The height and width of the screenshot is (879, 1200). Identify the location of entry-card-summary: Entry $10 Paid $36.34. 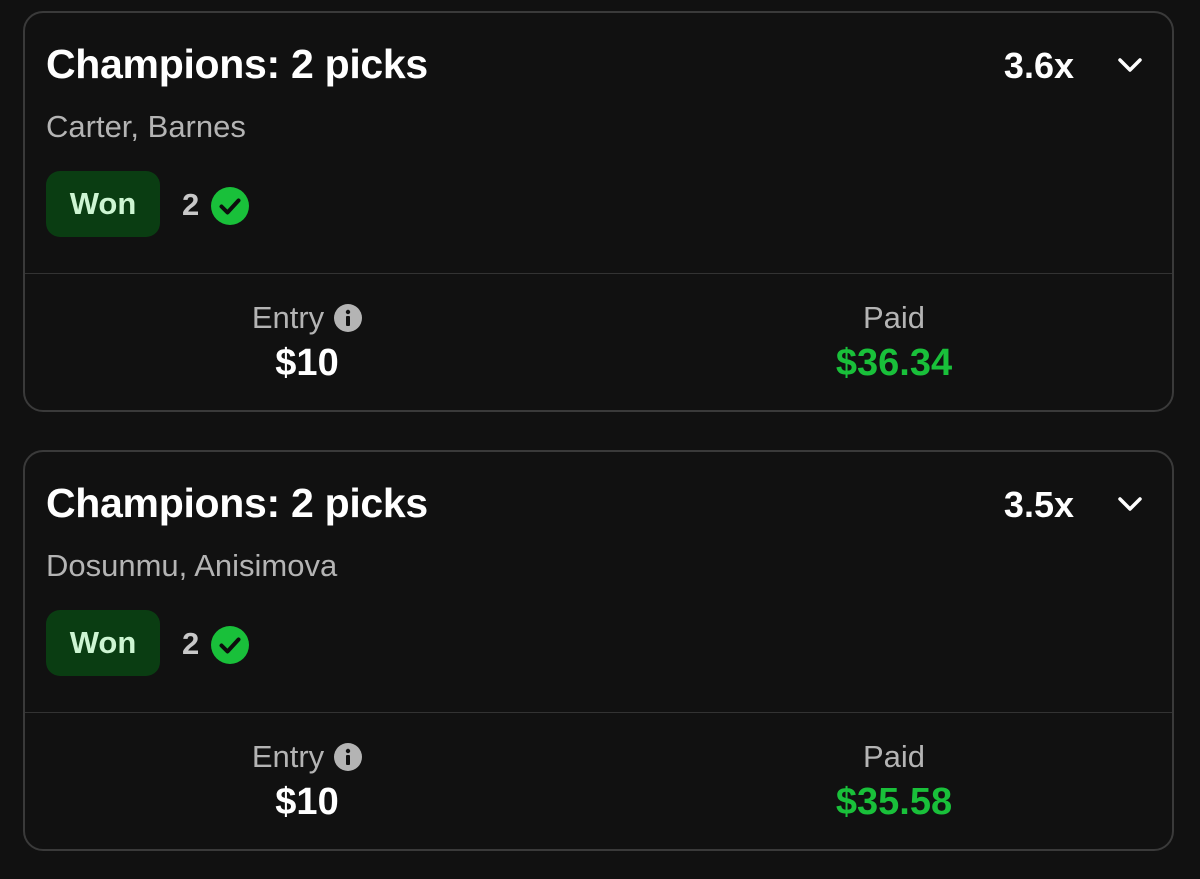
(598, 342).